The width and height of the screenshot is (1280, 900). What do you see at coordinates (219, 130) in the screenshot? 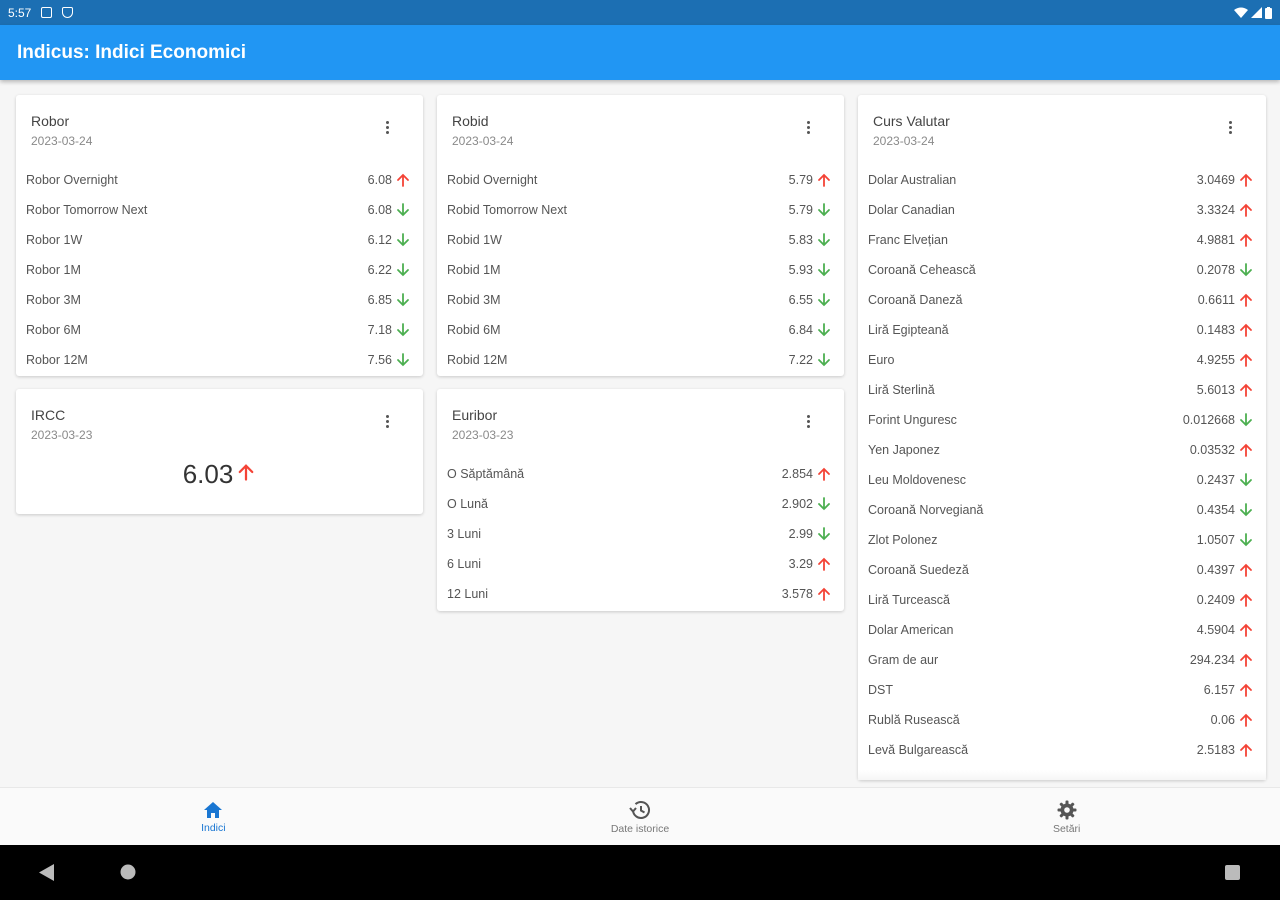
I see `card-header: Robor 2023-03-24` at bounding box center [219, 130].